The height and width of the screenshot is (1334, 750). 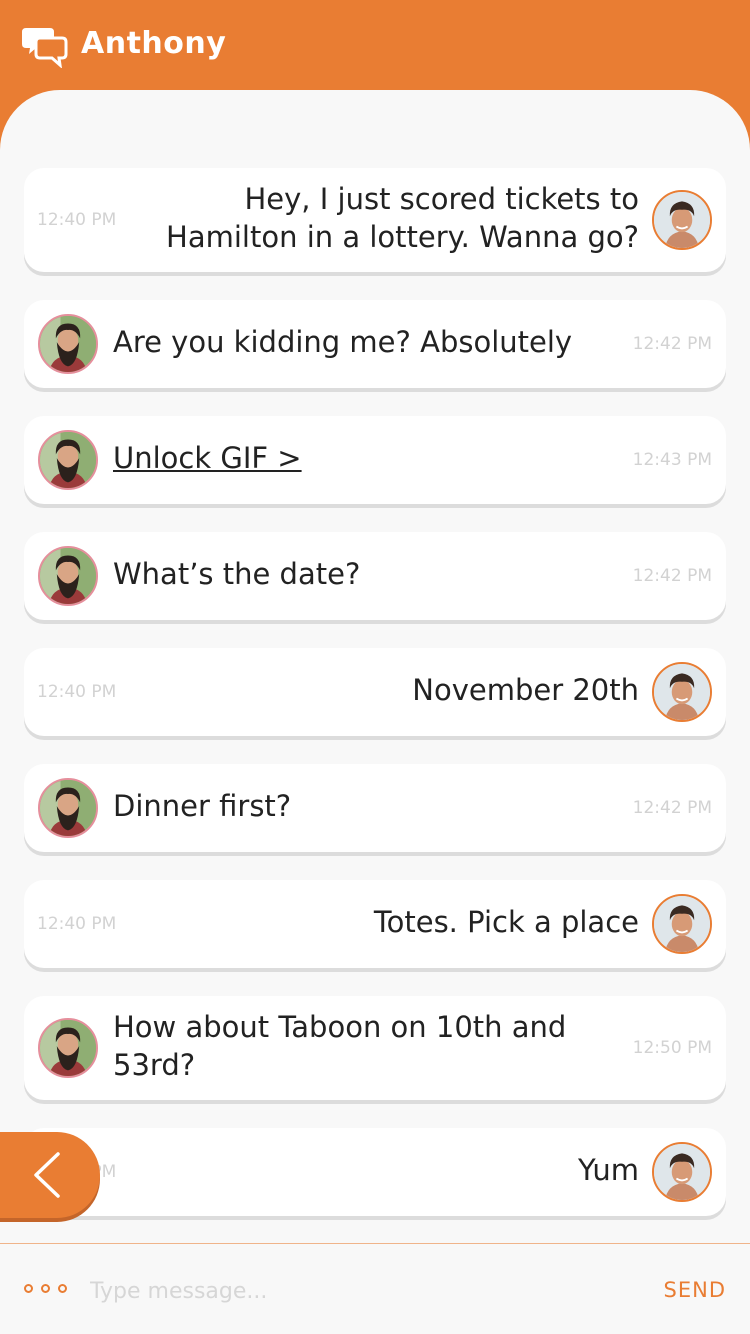 What do you see at coordinates (350, 1291) in the screenshot?
I see `message-input` at bounding box center [350, 1291].